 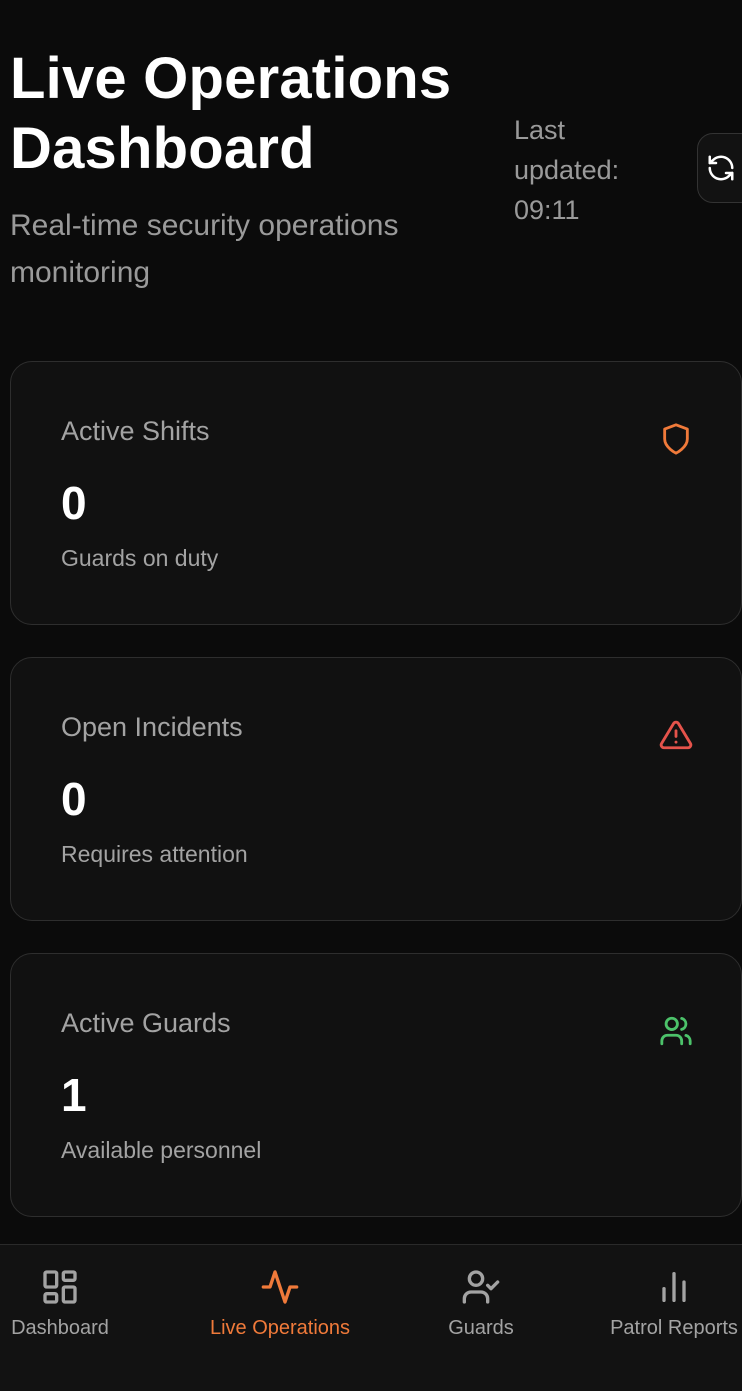 I want to click on nav-item-label: Dashboard, so click(x=60, y=1328).